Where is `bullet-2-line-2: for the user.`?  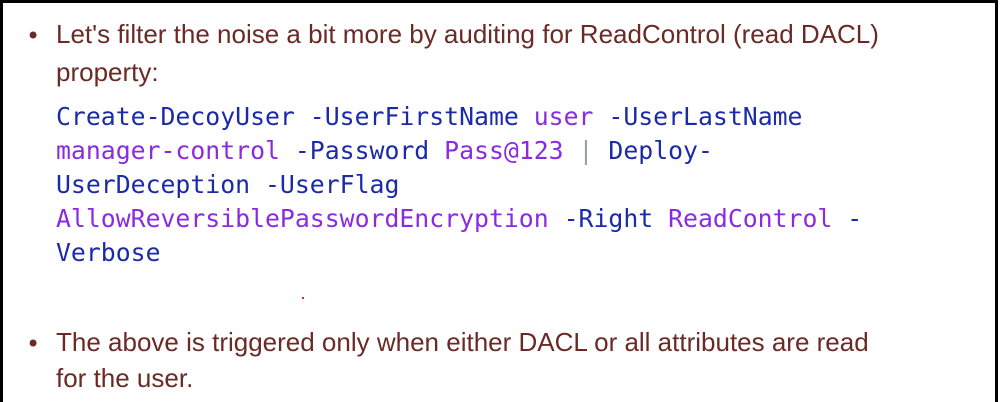
bullet-2-line-2: for the user. is located at coordinates (125, 378).